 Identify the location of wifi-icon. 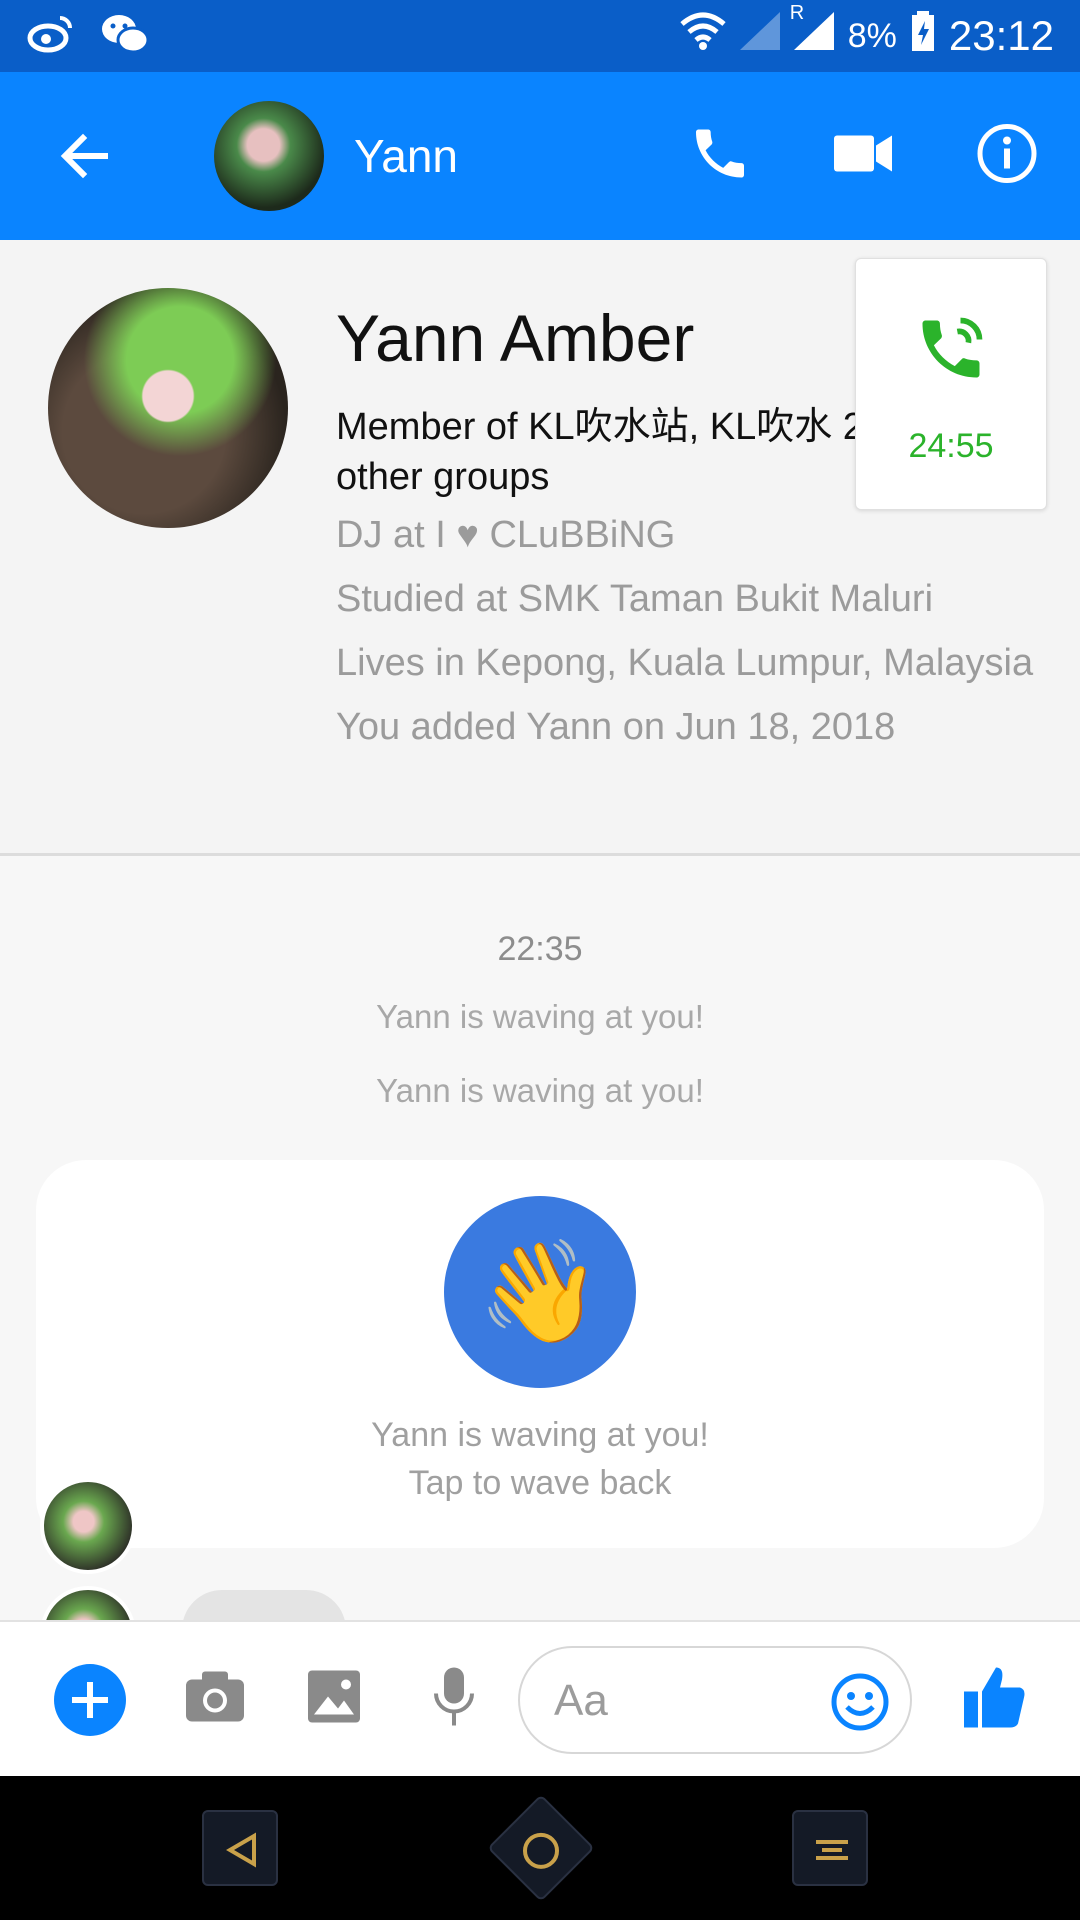
(703, 36).